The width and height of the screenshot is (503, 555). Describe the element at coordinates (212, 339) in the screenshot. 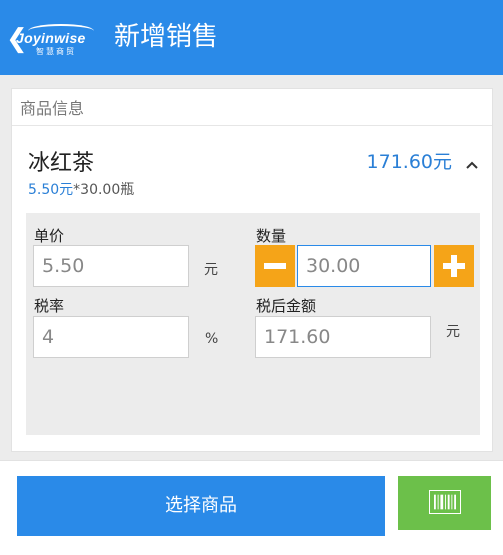

I see `tax-rate-unit: %` at that location.